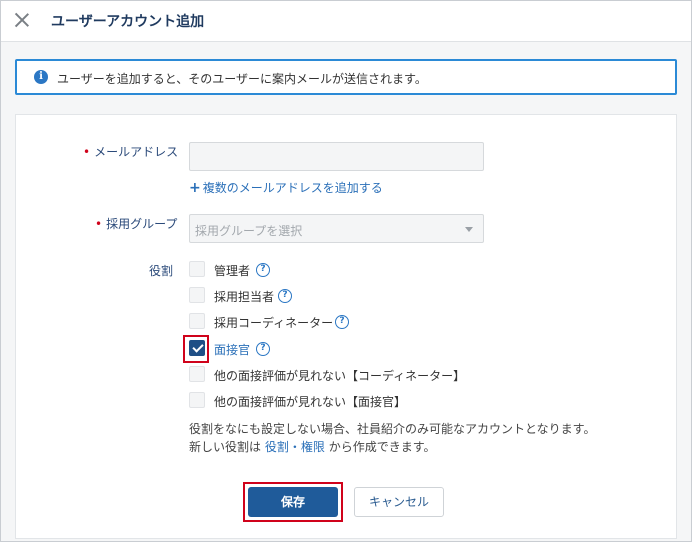 This screenshot has height=542, width=692. What do you see at coordinates (242, 79) in the screenshot?
I see `info-text: ユーザーを追加すると、そのユーザーに案内メールが送信されます。` at bounding box center [242, 79].